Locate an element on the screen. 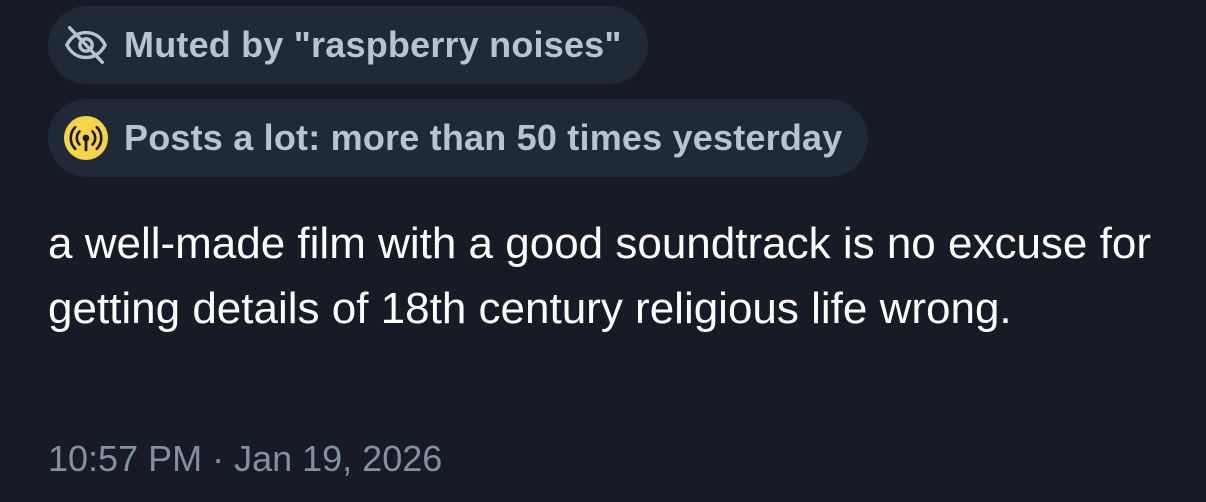 This screenshot has height=502, width=1206. post-timestamp: 10:57 PM · Jan 19, 2026 is located at coordinates (245, 459).